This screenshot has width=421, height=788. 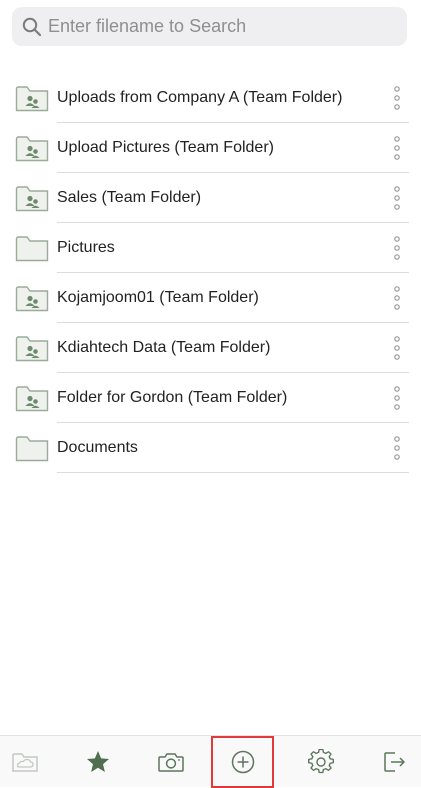 I want to click on logout-icon, so click(x=394, y=762).